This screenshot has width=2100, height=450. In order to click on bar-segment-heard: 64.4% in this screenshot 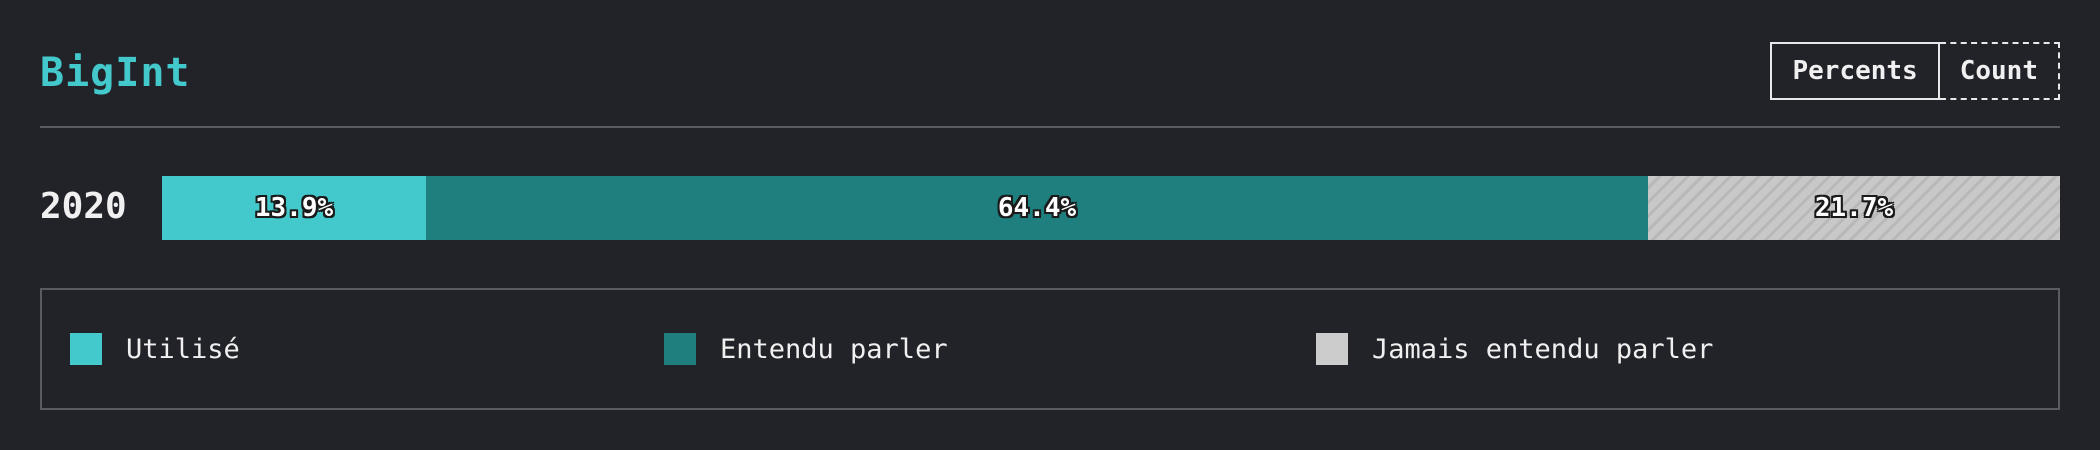, I will do `click(1037, 208)`.